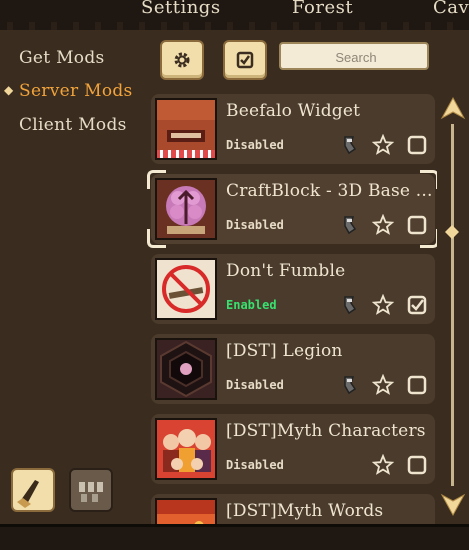 The height and width of the screenshot is (550, 469). Describe the element at coordinates (293, 449) in the screenshot. I see `mod-item: [DST]Myth Characters Disabled` at that location.